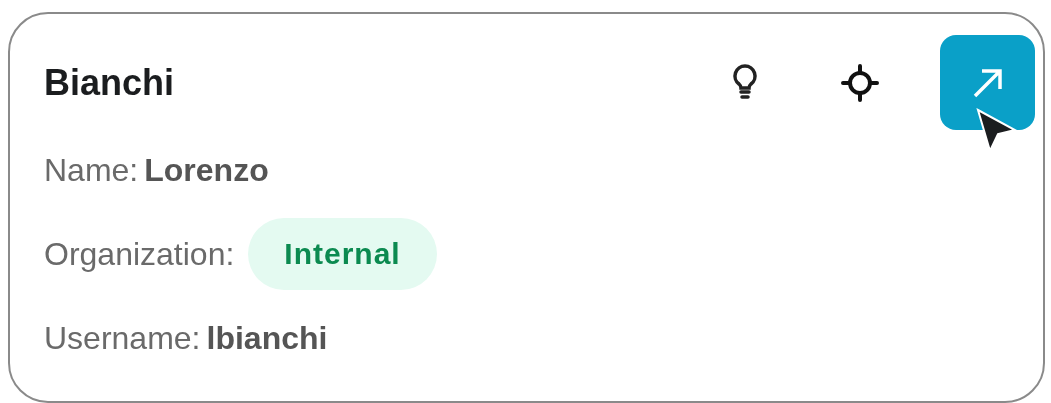 The height and width of the screenshot is (403, 1051). I want to click on card-title: Bianchi, so click(110, 82).